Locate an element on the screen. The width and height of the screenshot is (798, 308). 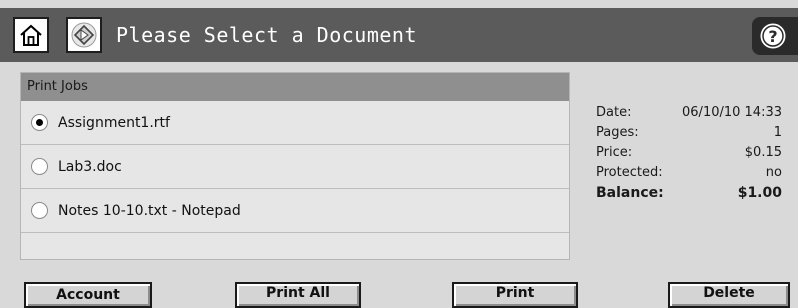
job-row-lab3: Lab3.doc is located at coordinates (295, 167).